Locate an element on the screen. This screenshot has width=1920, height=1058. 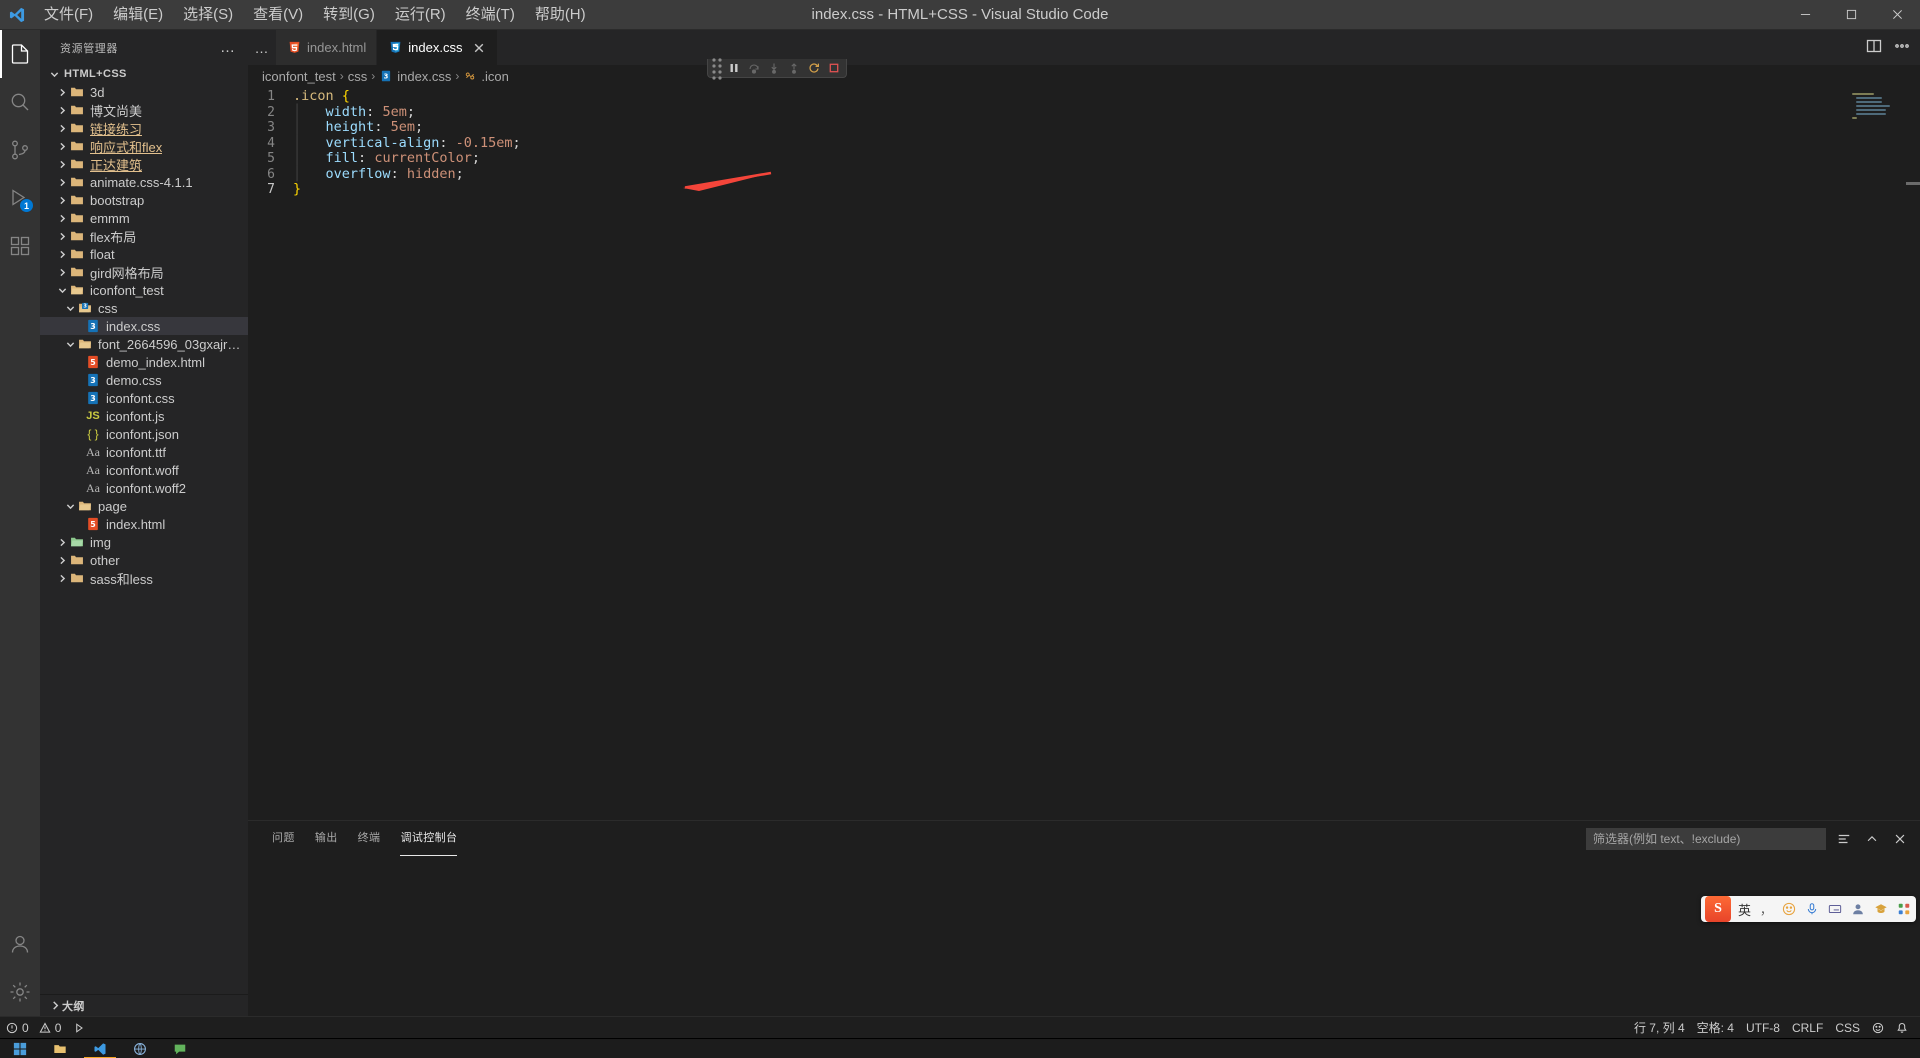
tree-row-iconfont.ttf: Aa iconfont.ttf is located at coordinates (144, 452).